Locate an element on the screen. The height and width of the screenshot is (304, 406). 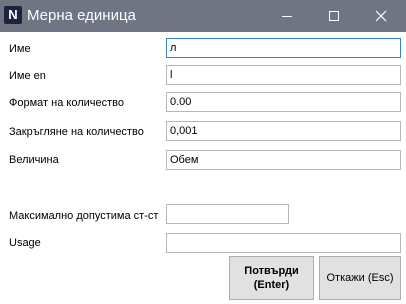
name-en-input: l is located at coordinates (283, 75).